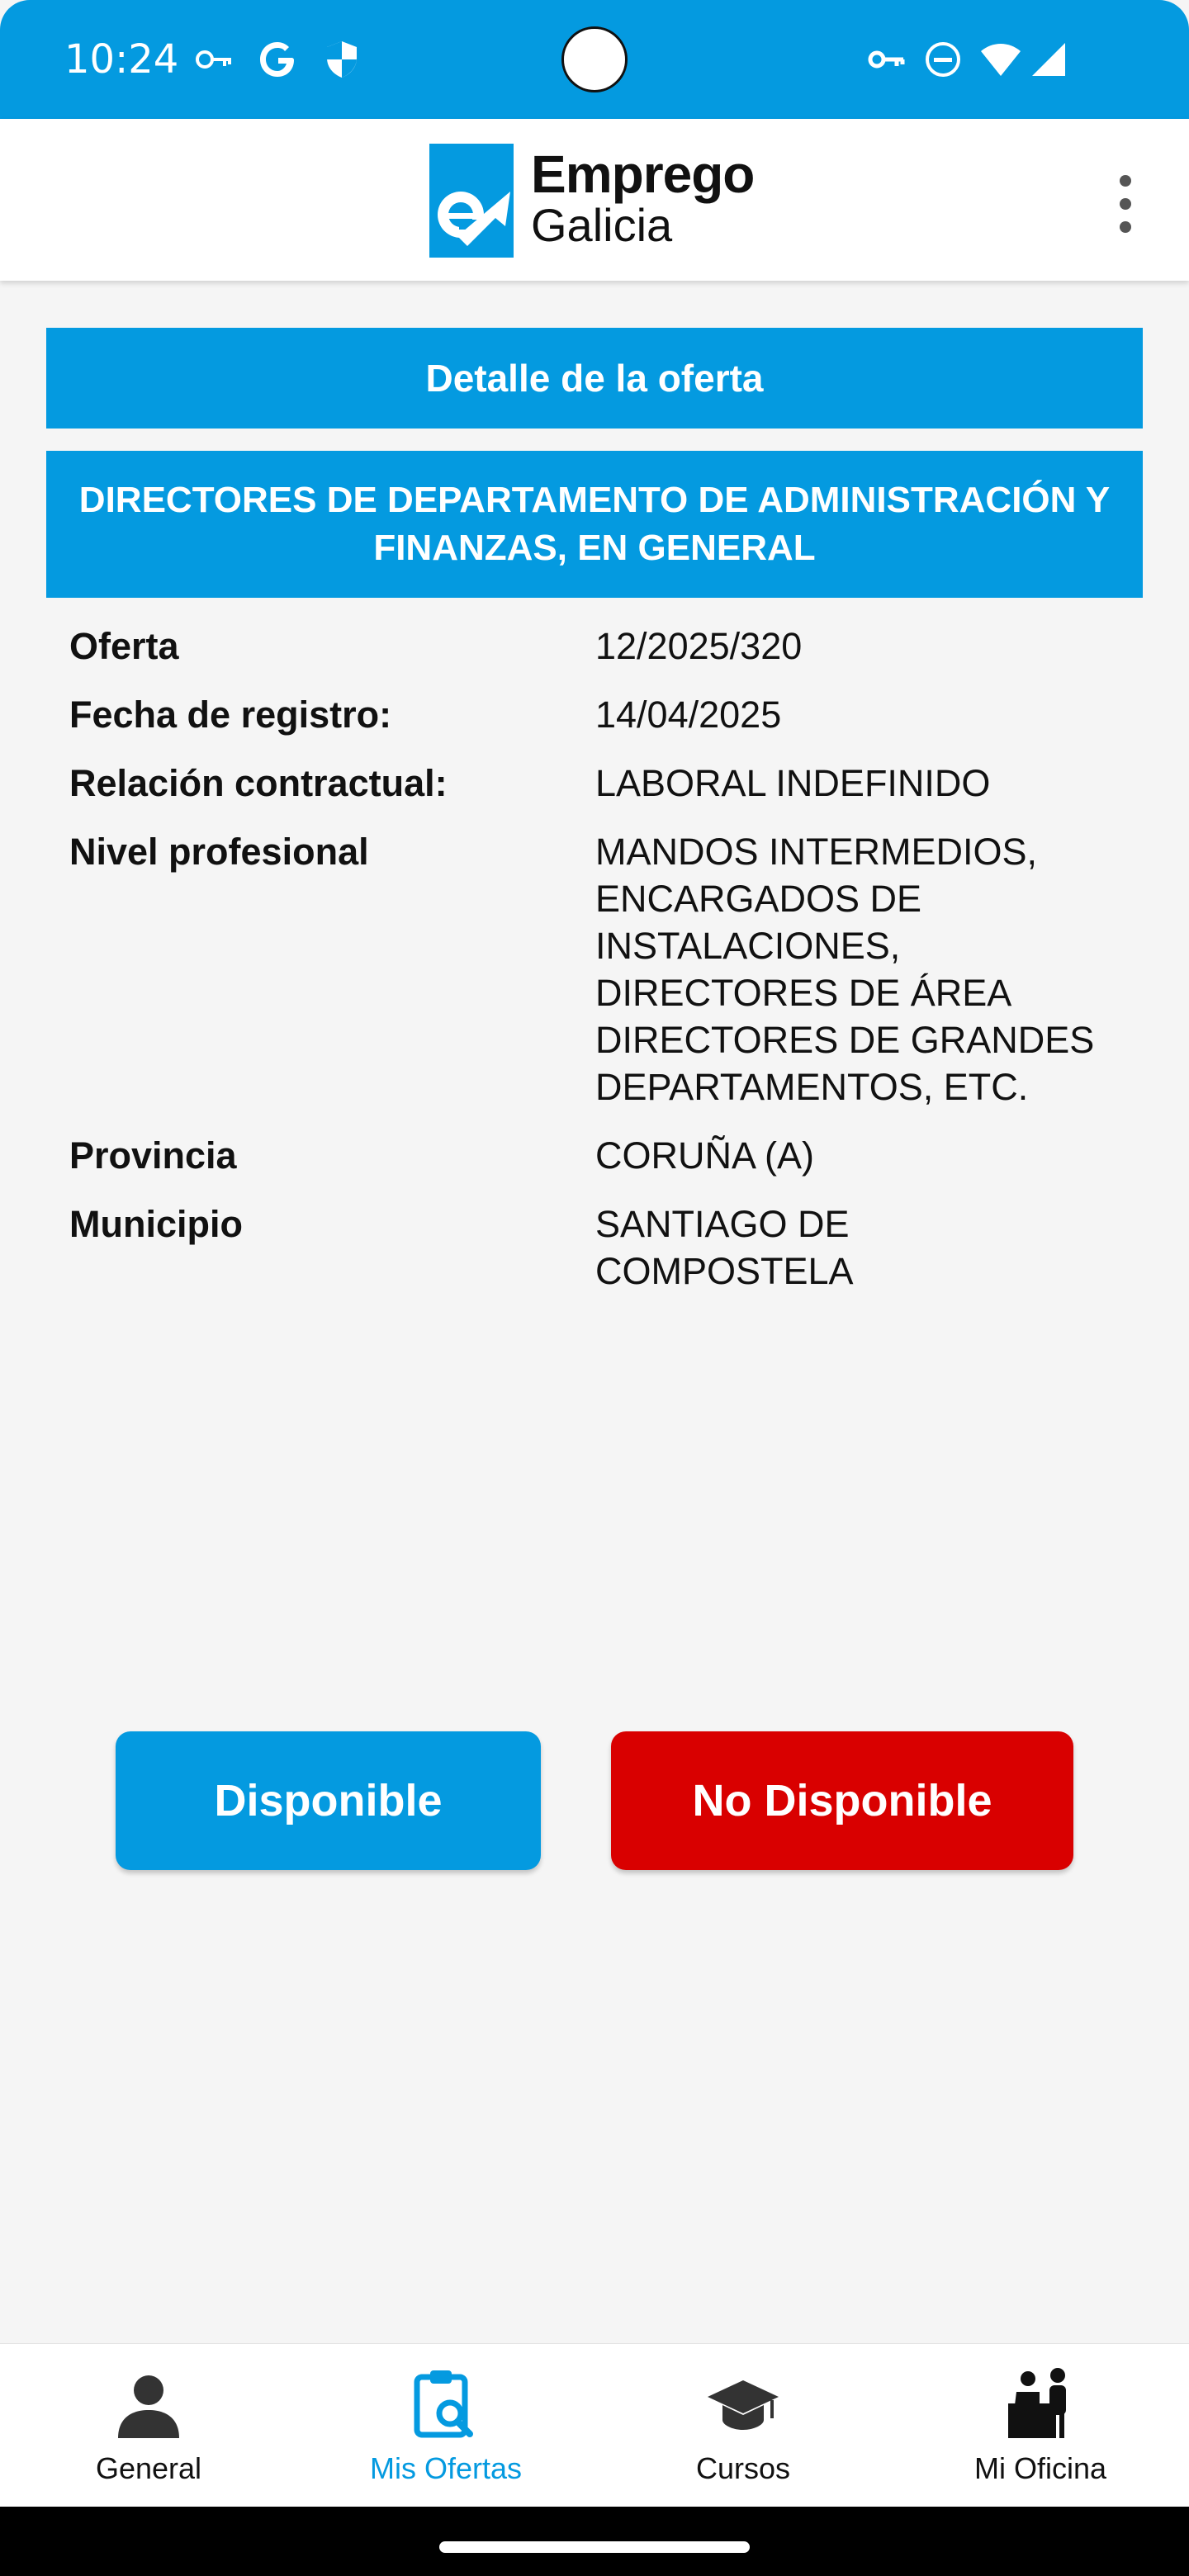 Image resolution: width=1189 pixels, height=2576 pixels. What do you see at coordinates (1037, 2403) in the screenshot?
I see `office-desk-icon` at bounding box center [1037, 2403].